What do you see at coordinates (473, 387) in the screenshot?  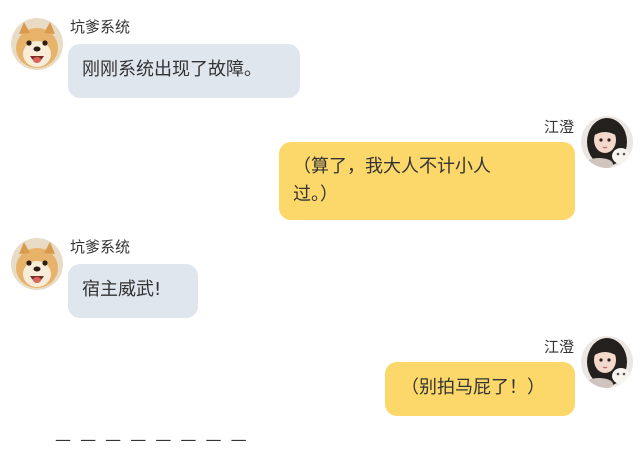 I see `message-text: （别拍马屁了！）` at bounding box center [473, 387].